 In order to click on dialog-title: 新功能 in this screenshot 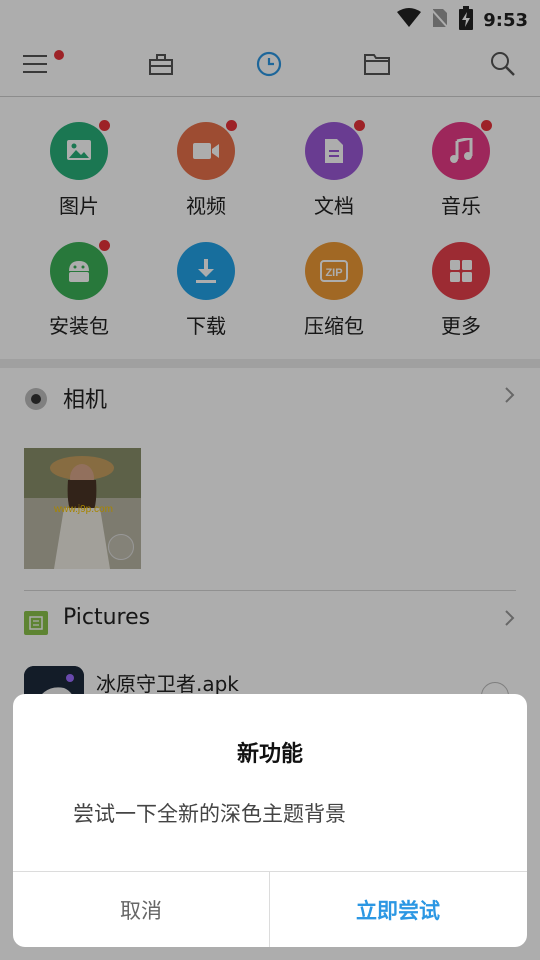, I will do `click(269, 754)`.